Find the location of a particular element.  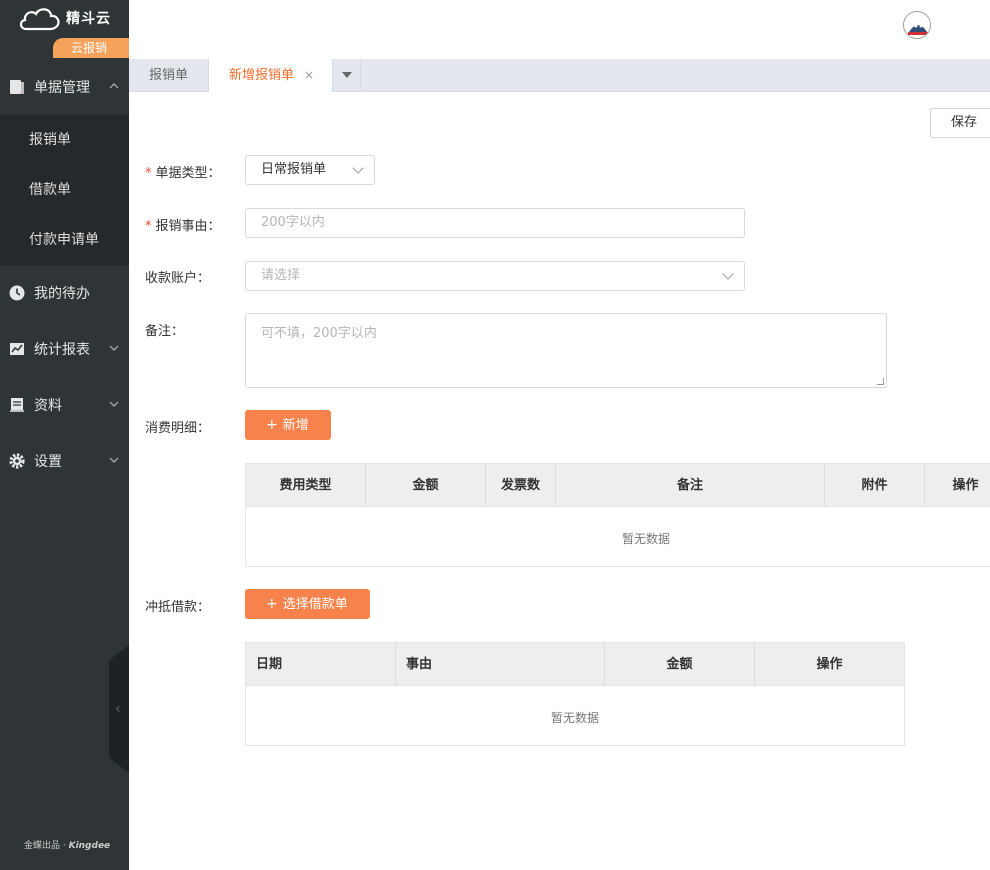

nav-todo-label: 我的待办 is located at coordinates (62, 294).